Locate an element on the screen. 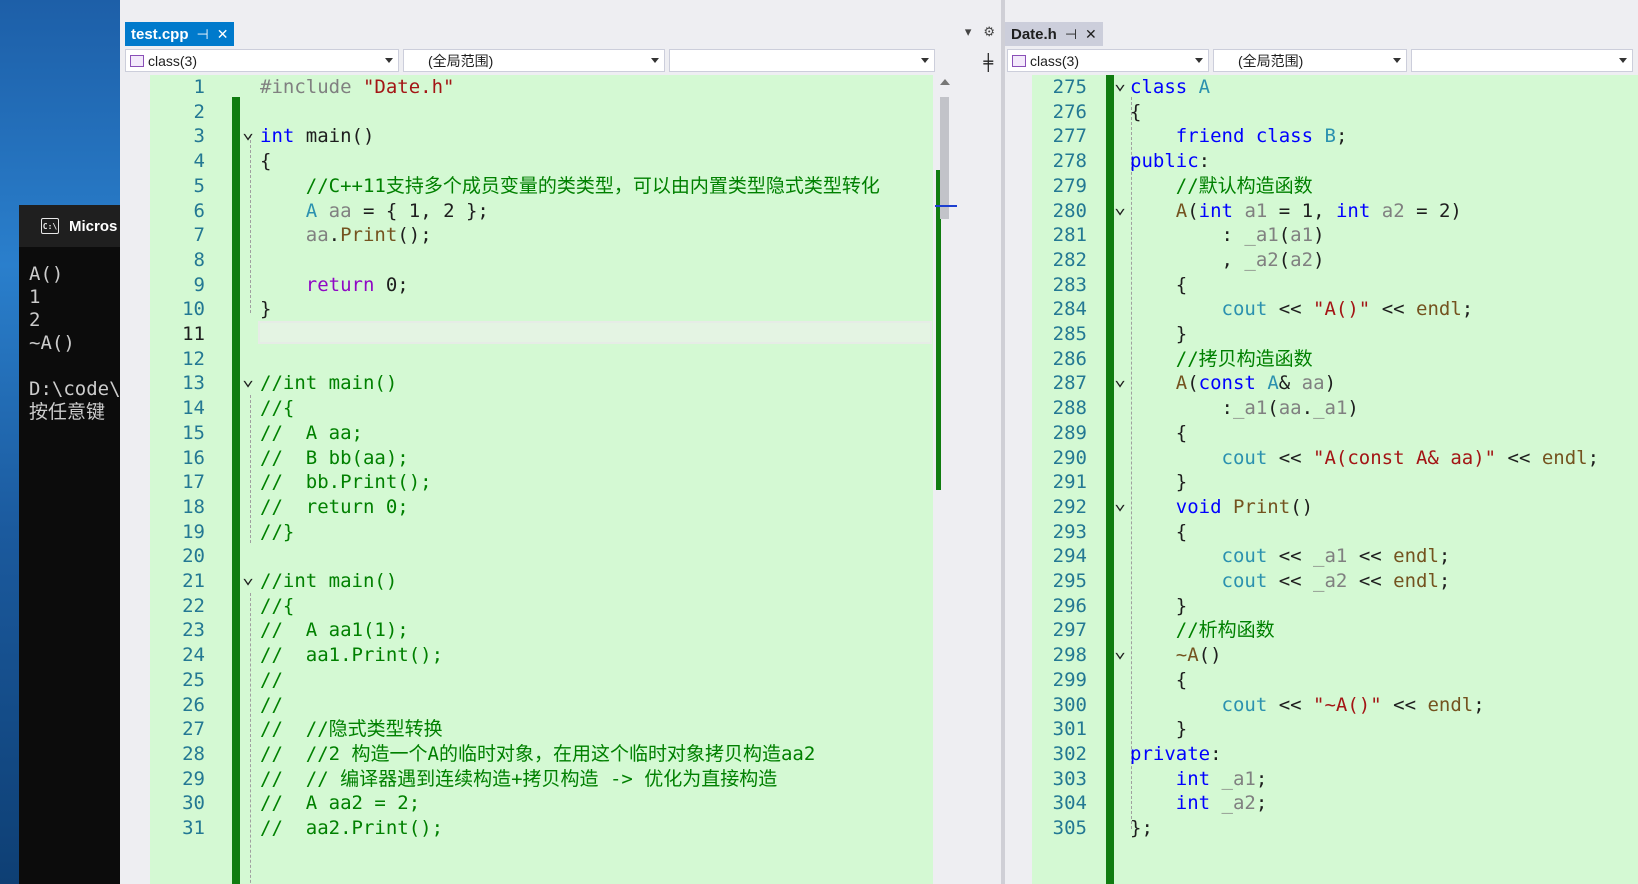 The height and width of the screenshot is (884, 1638). code-line: 295 cout << _a2 << endl; is located at coordinates (1335, 581).